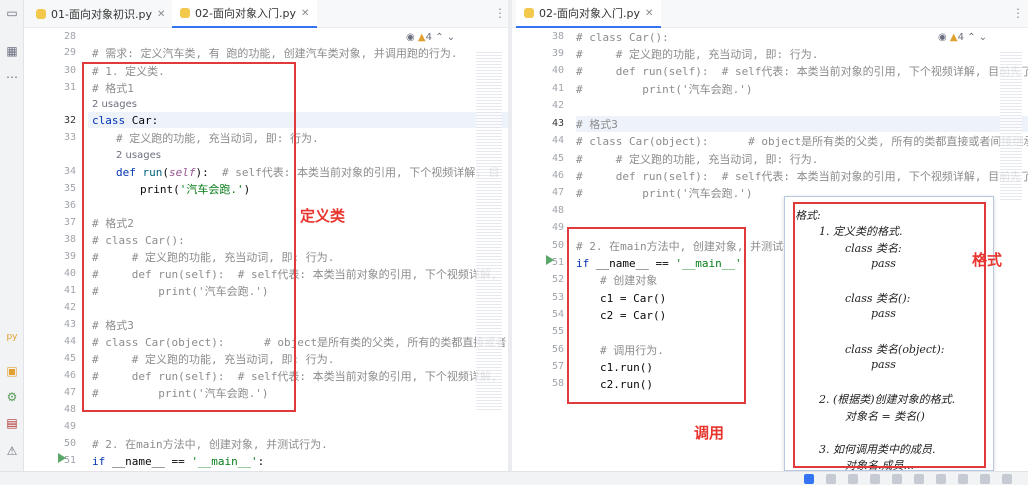  Describe the element at coordinates (12, 13) in the screenshot. I see `project-icon: ▭` at that location.